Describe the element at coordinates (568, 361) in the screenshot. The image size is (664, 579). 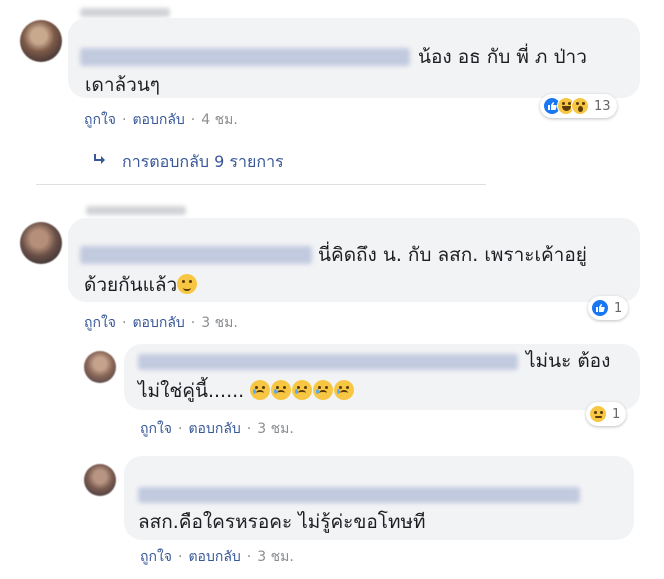
I see `comment-text: ไม่นะ ต้อง` at that location.